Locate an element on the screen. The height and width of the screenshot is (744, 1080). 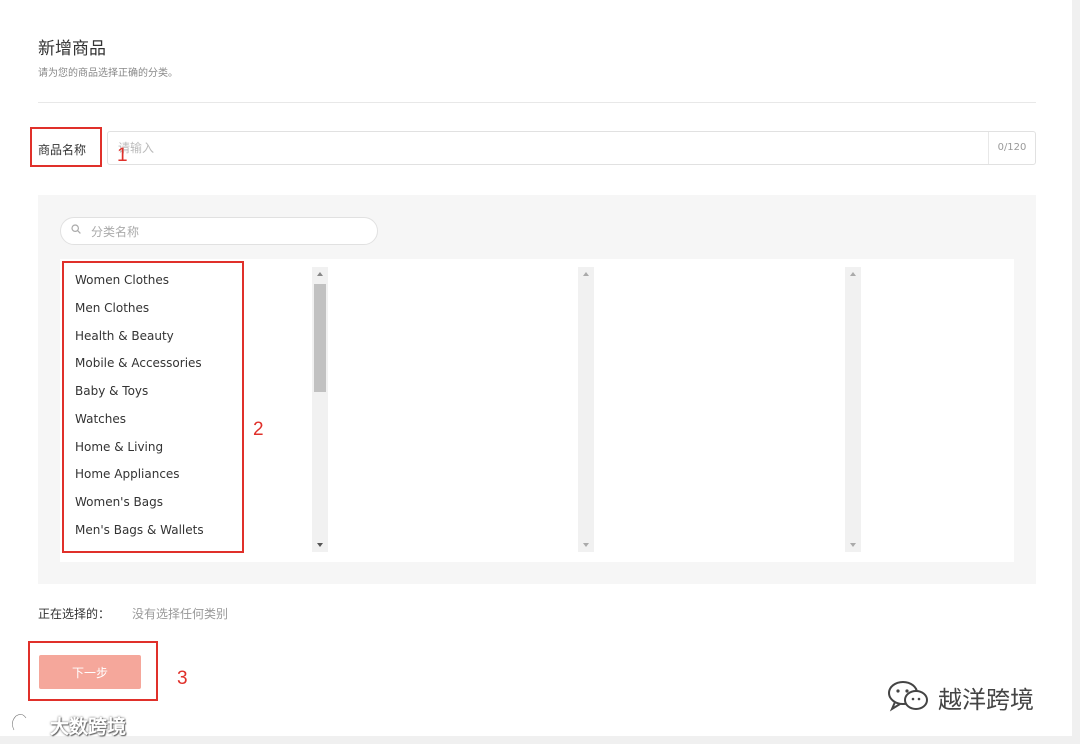
annotation-number-1: 1 is located at coordinates (122, 155).